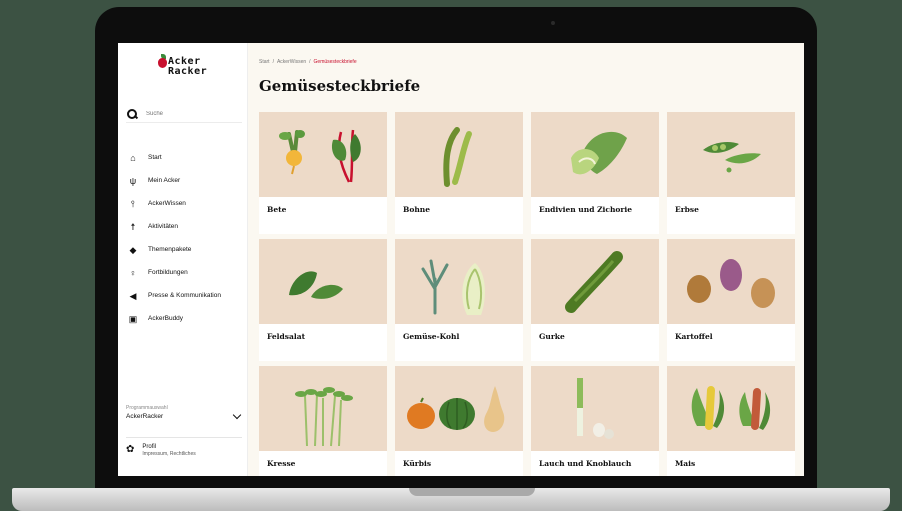  I want to click on teacher-icon: ♀, so click(133, 272).